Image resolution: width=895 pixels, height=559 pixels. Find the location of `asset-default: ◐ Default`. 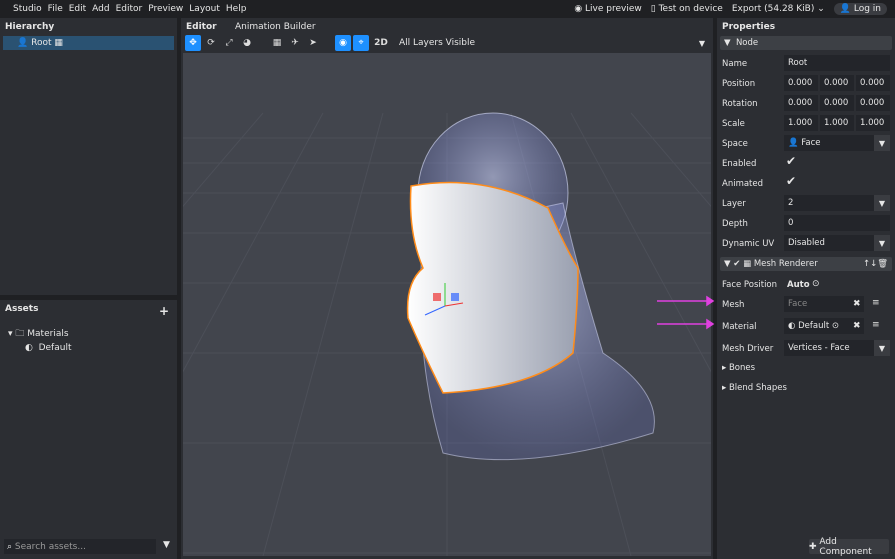

asset-default: ◐ Default is located at coordinates (48, 348).